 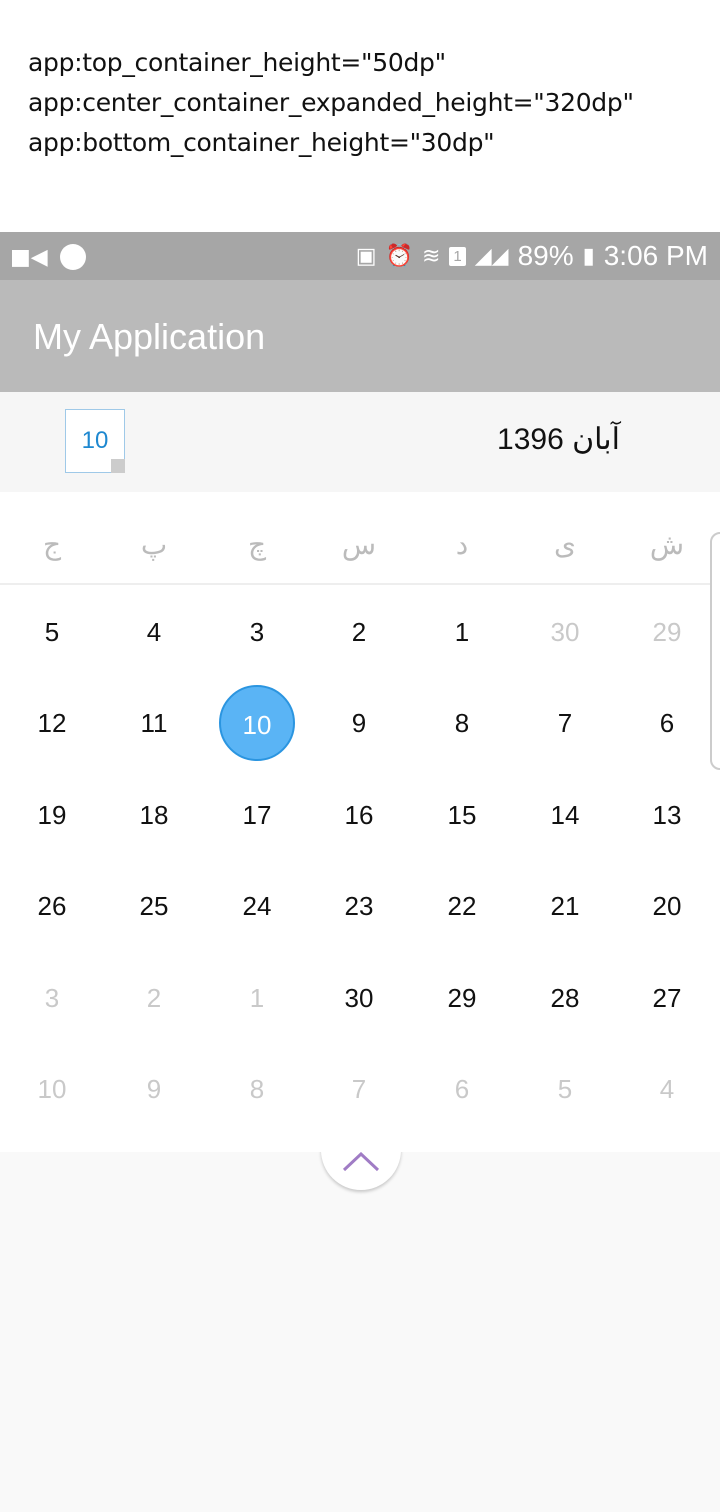 What do you see at coordinates (366, 255) in the screenshot?
I see `cast-icon: ▣` at bounding box center [366, 255].